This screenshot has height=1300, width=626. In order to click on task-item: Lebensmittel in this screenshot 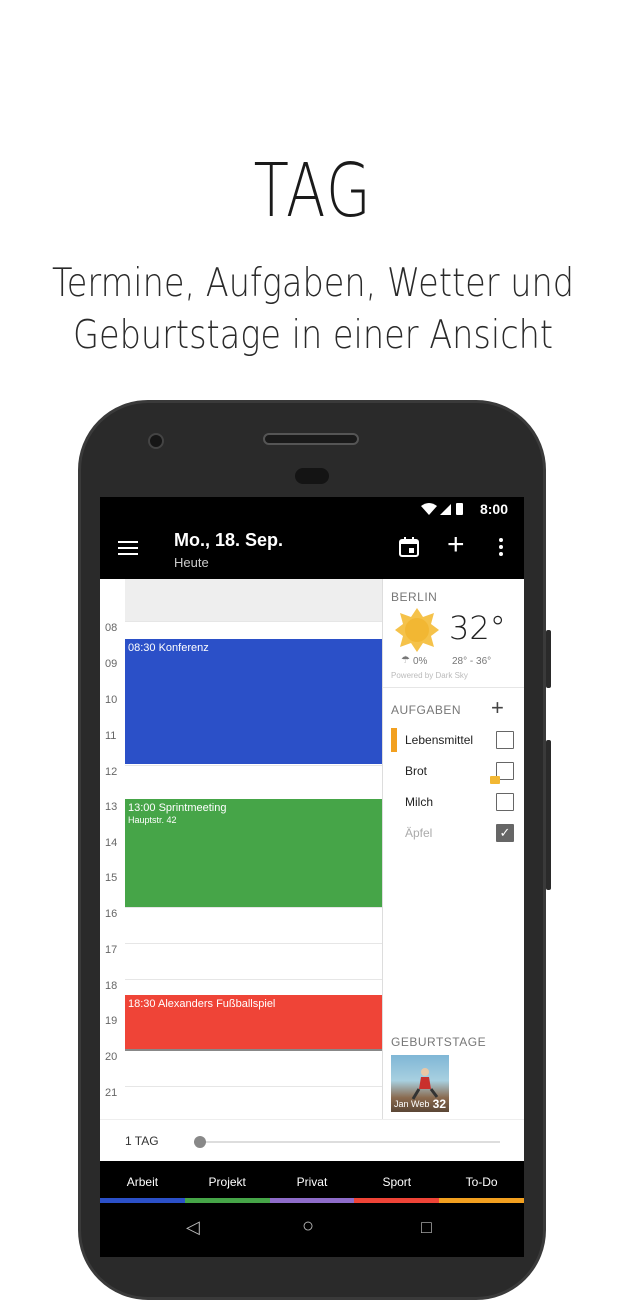, I will do `click(453, 740)`.